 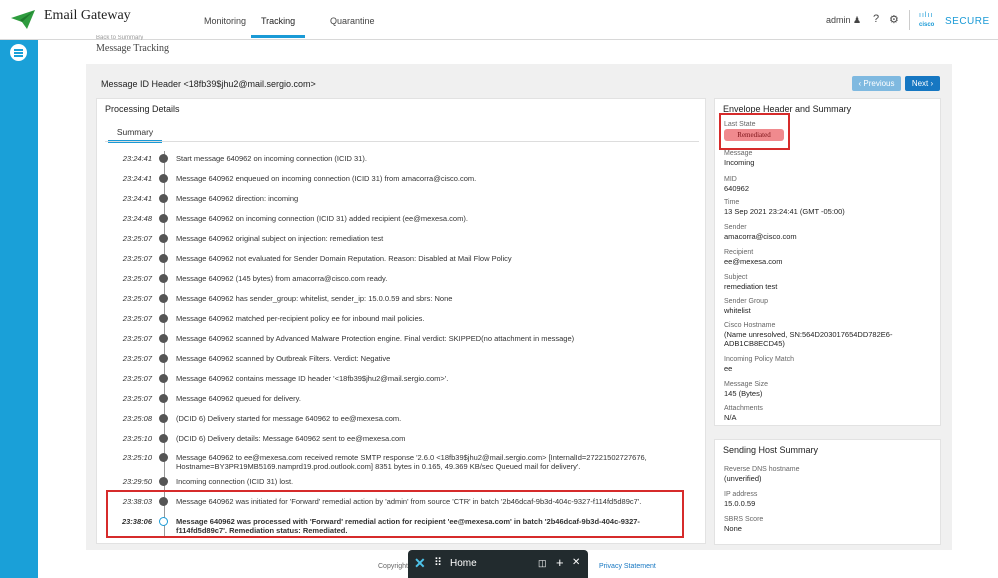 What do you see at coordinates (857, 20) in the screenshot?
I see `user-icon: ♟` at bounding box center [857, 20].